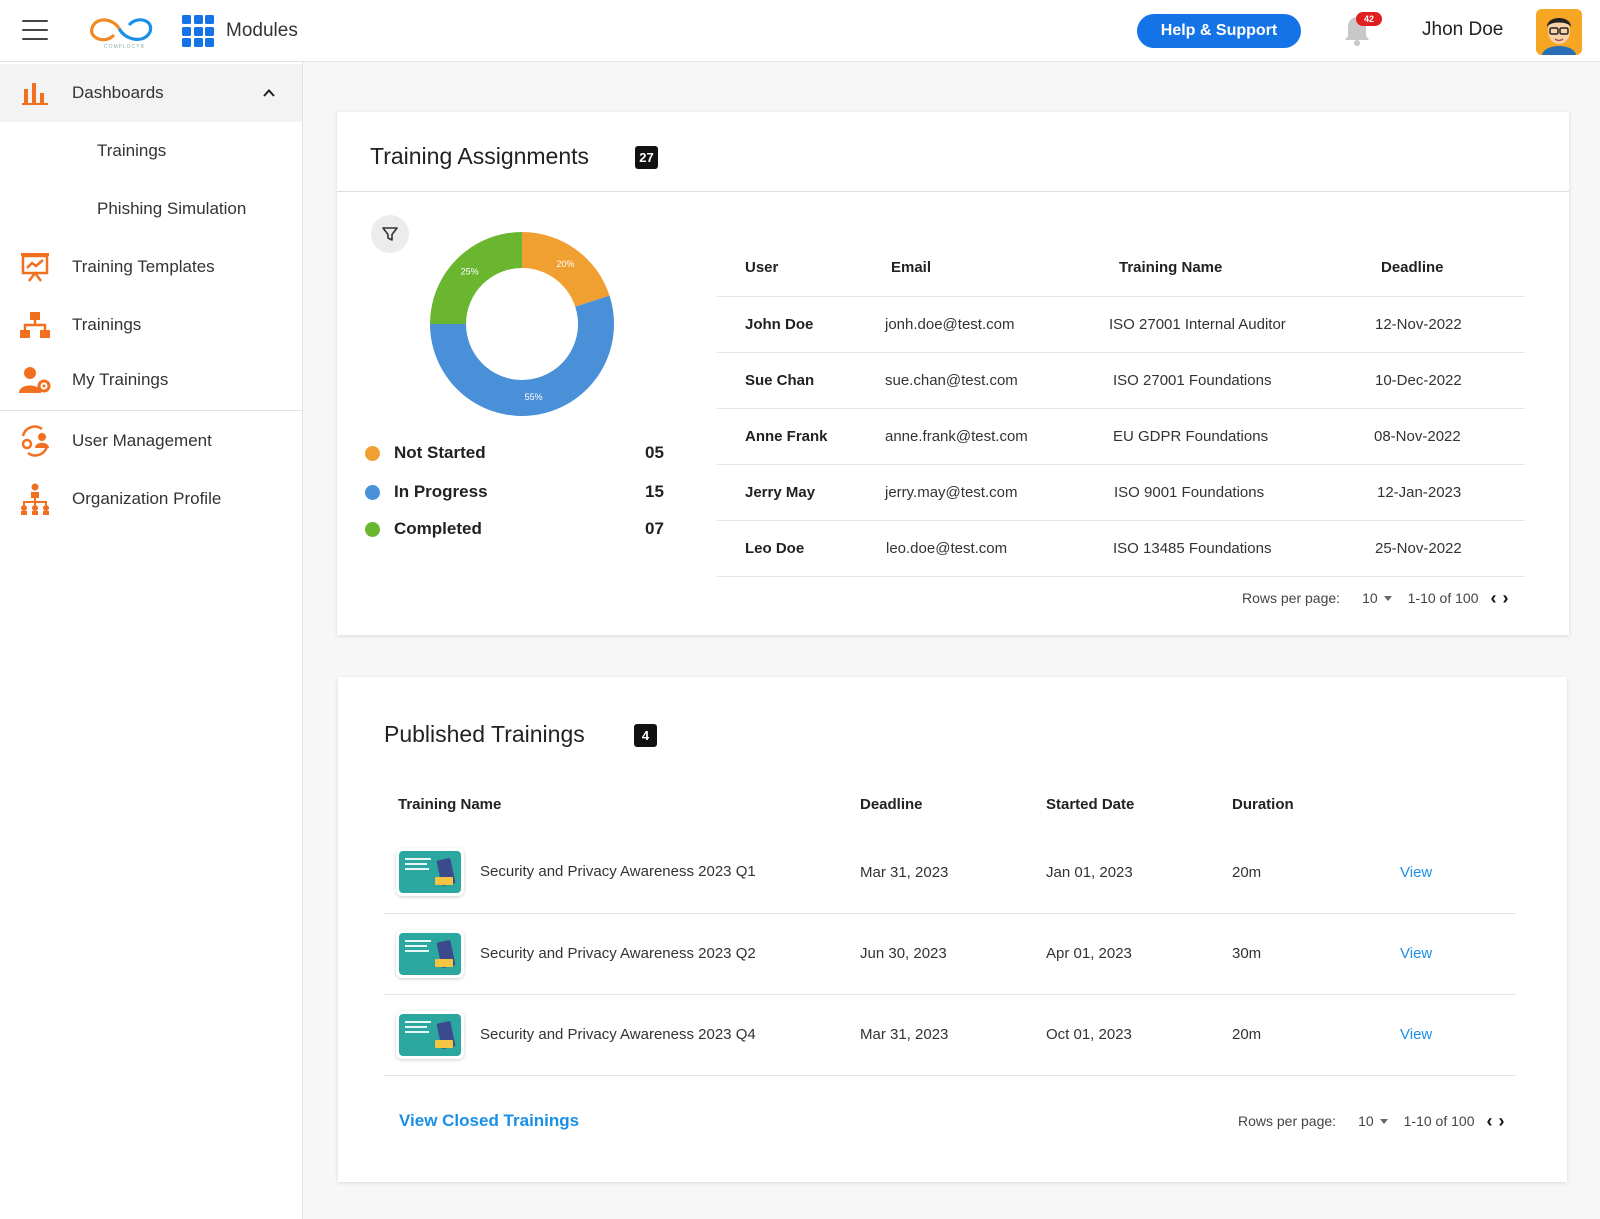 This screenshot has height=1219, width=1600. What do you see at coordinates (430, 872) in the screenshot?
I see `training-thumbnail` at bounding box center [430, 872].